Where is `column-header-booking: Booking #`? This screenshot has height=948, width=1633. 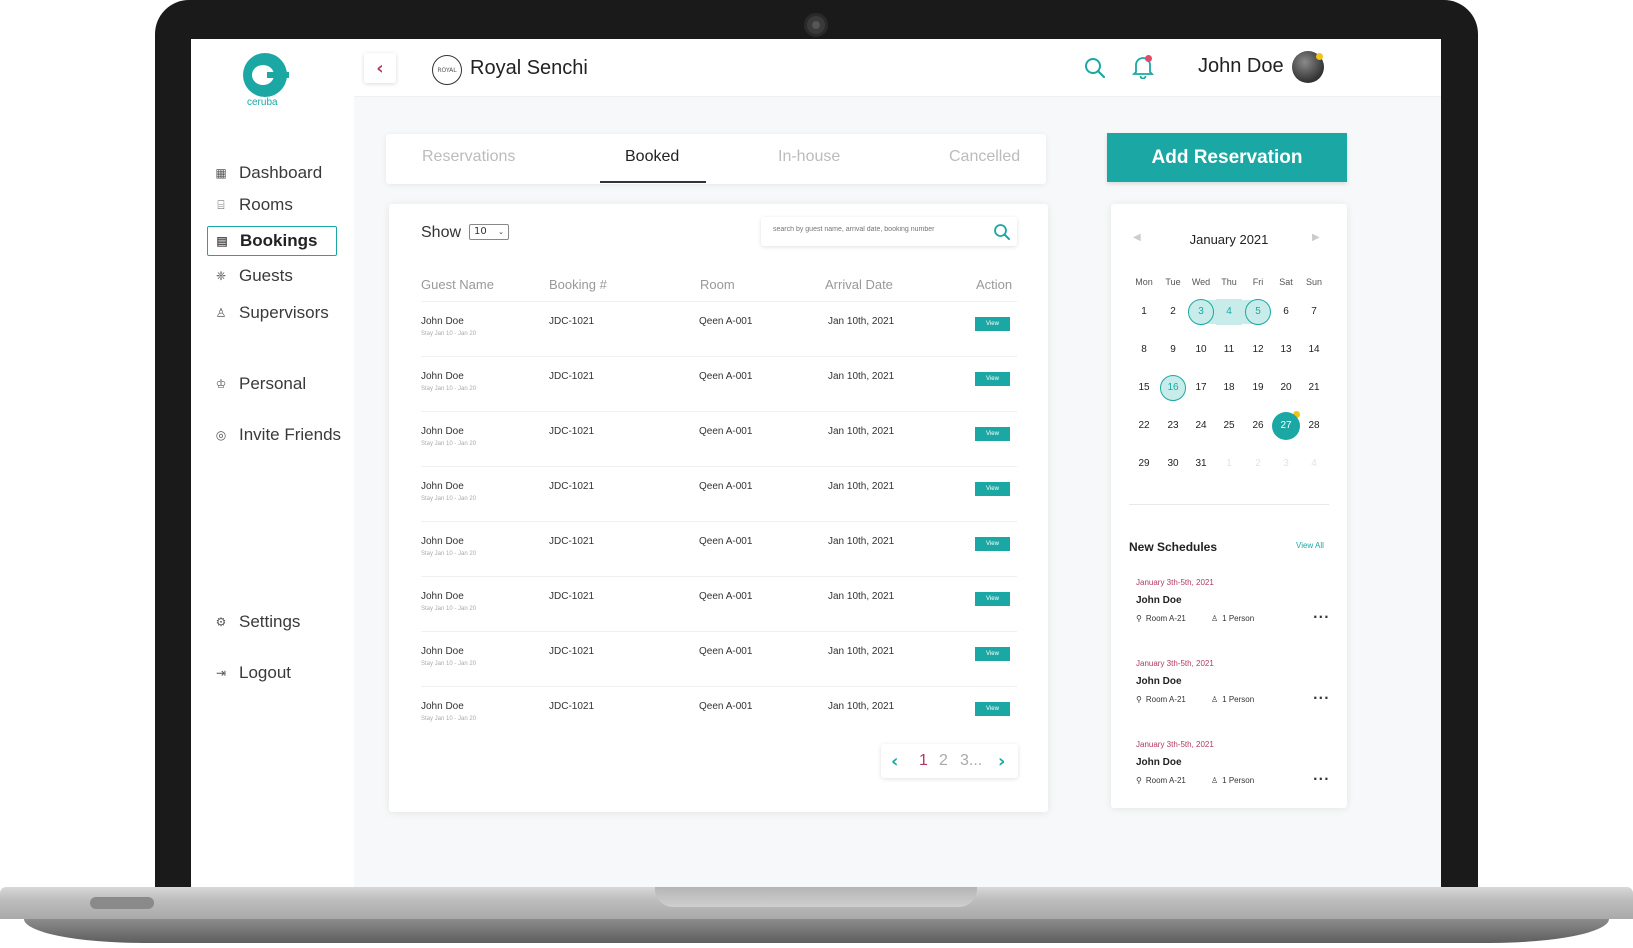
column-header-booking: Booking # is located at coordinates (578, 284).